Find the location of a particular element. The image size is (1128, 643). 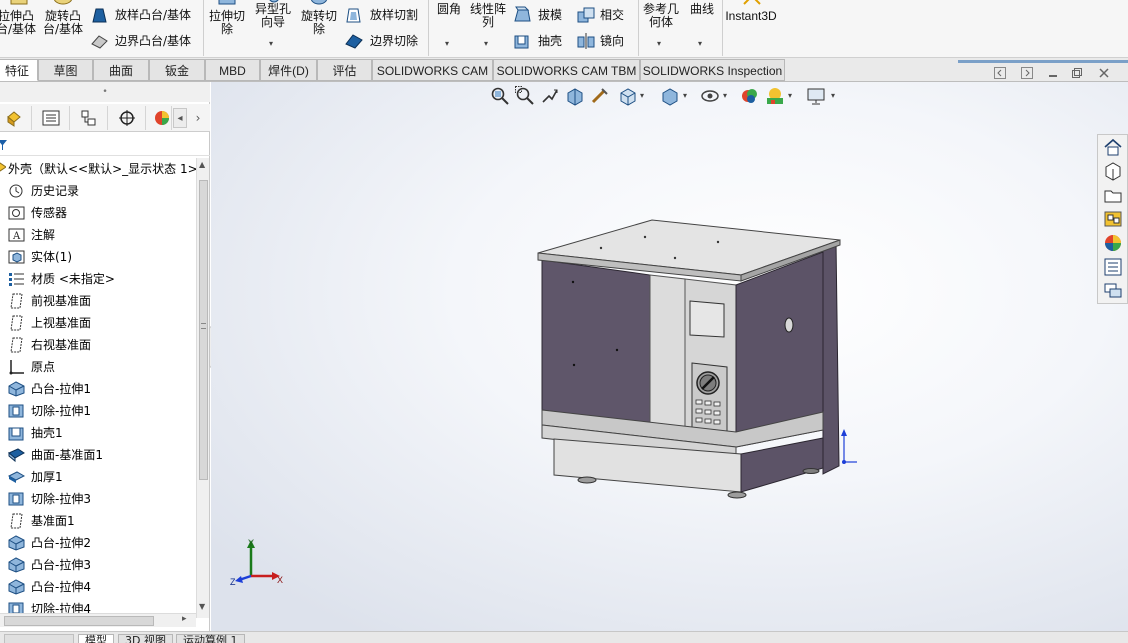

section-view-icon is located at coordinates (575, 96).